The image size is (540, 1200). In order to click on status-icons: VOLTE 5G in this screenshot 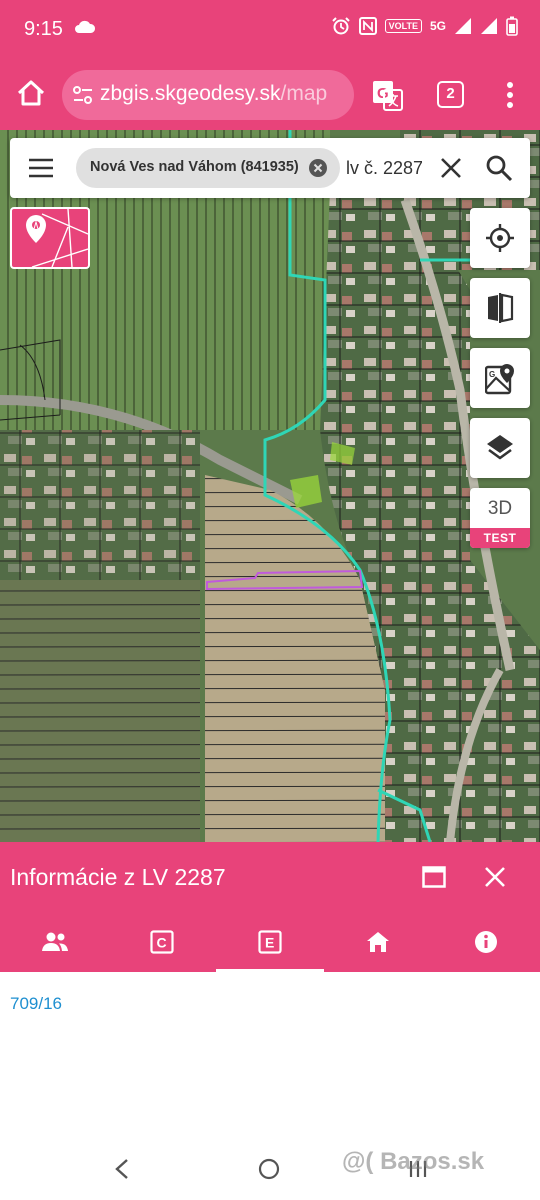, I will do `click(424, 26)`.